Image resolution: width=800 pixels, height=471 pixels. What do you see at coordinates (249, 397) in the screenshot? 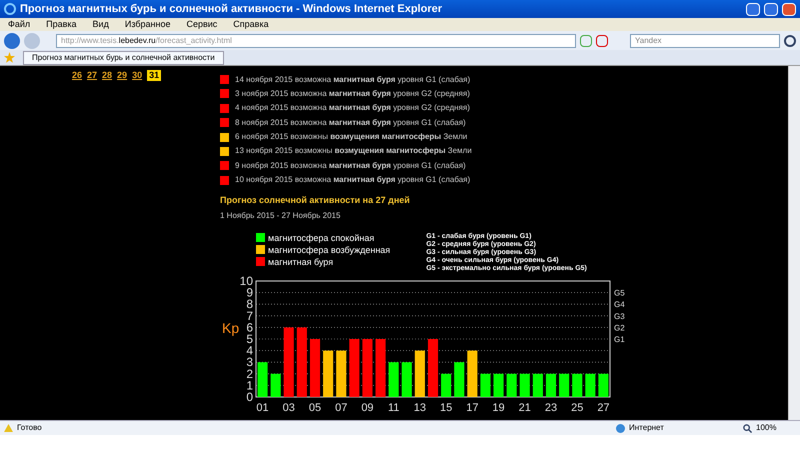
I see `y-tick-label: 0` at bounding box center [249, 397].